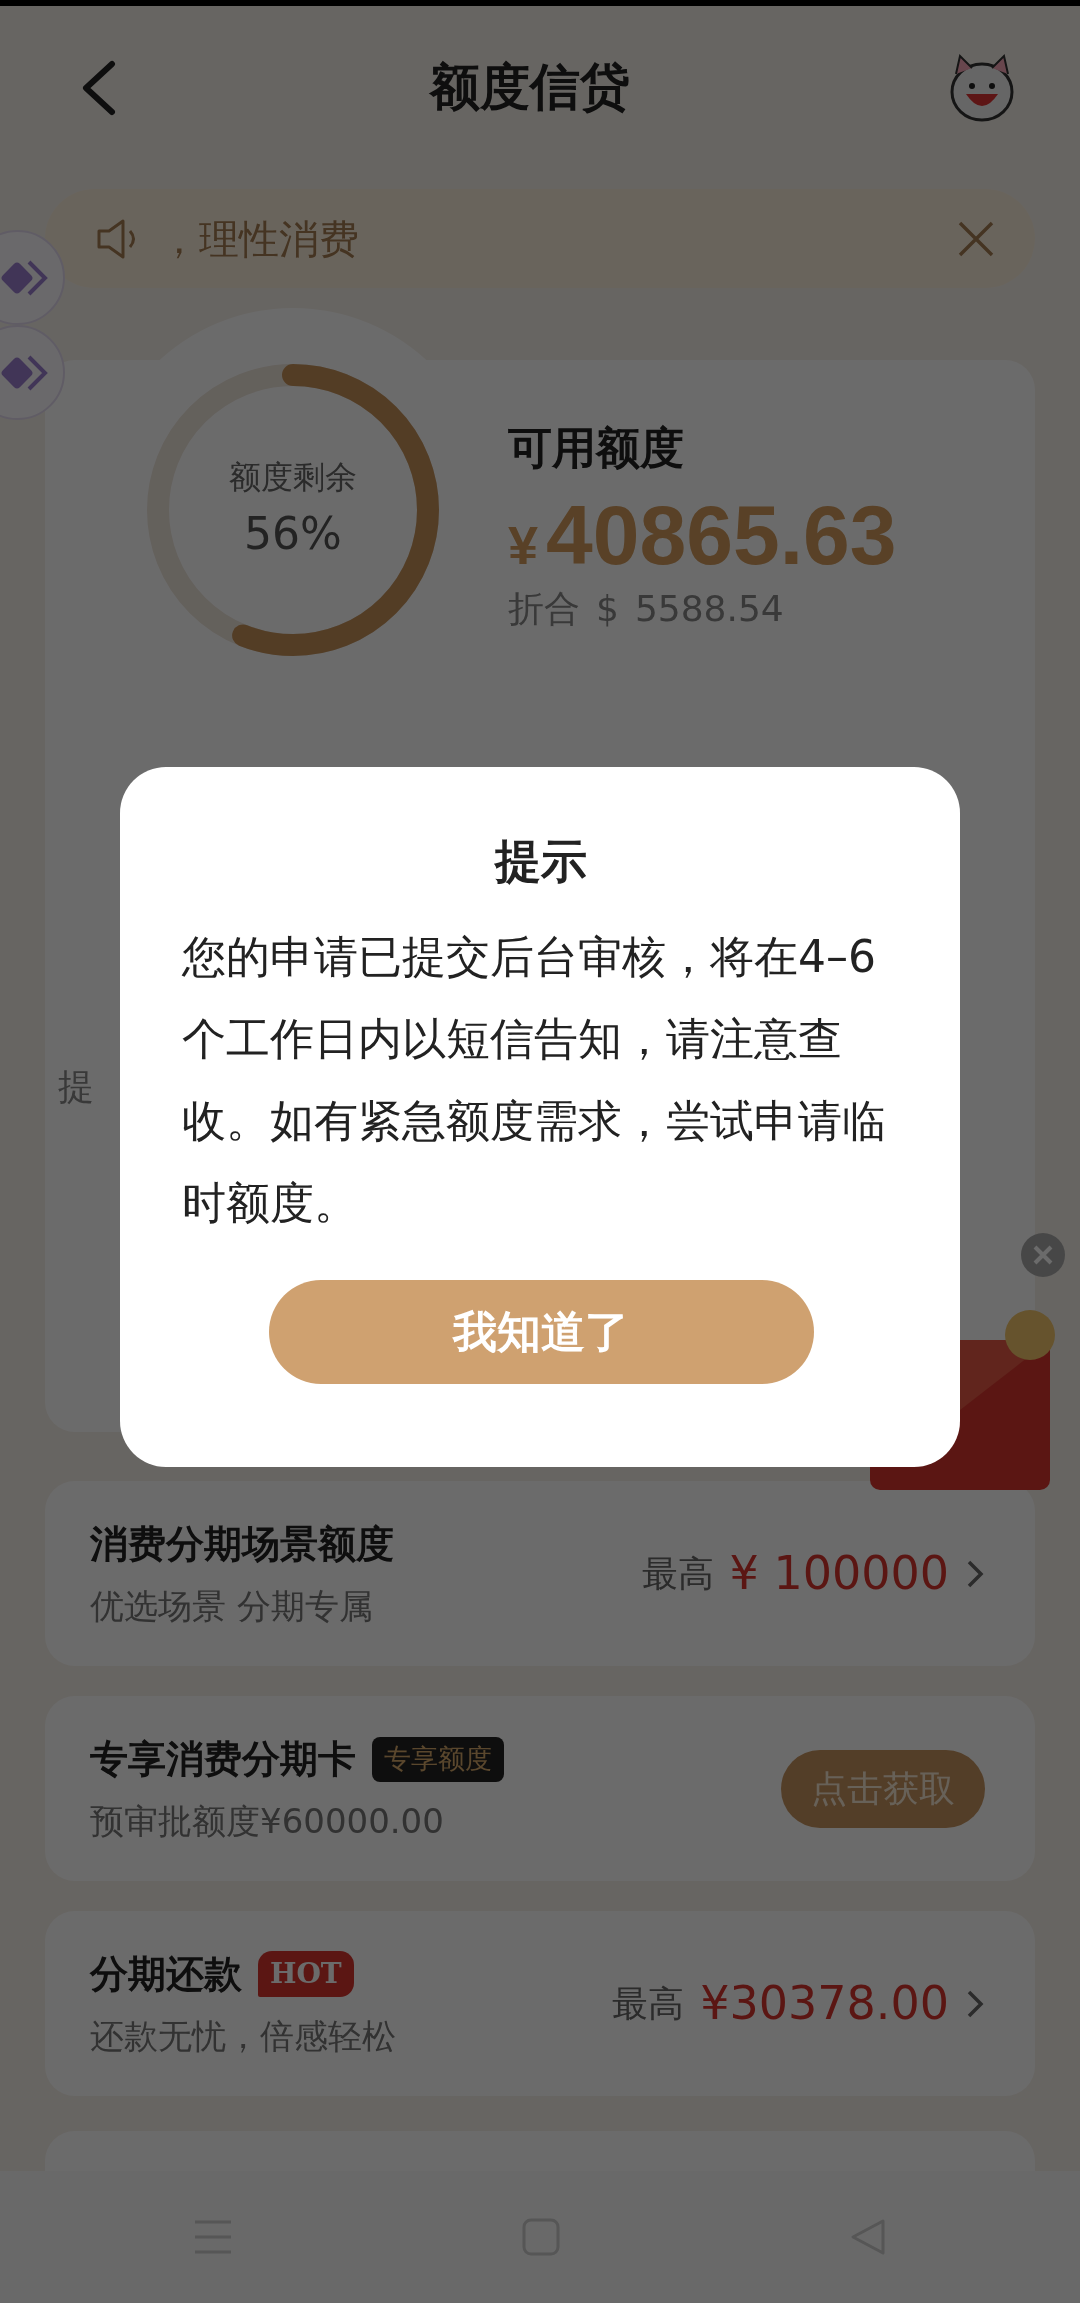 The image size is (1080, 2303). What do you see at coordinates (438, 1759) in the screenshot?
I see `tag-label: 专享额度` at bounding box center [438, 1759].